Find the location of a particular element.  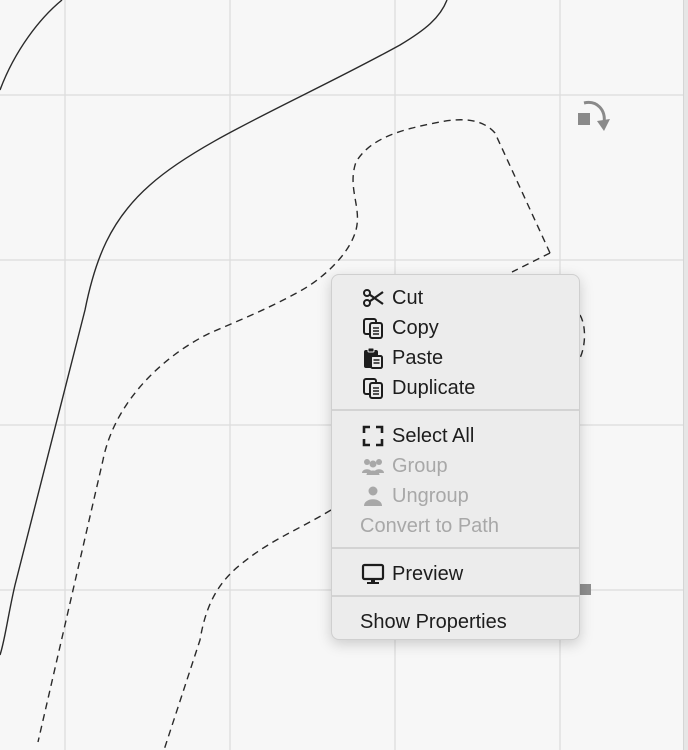

paste-icon is located at coordinates (373, 358).